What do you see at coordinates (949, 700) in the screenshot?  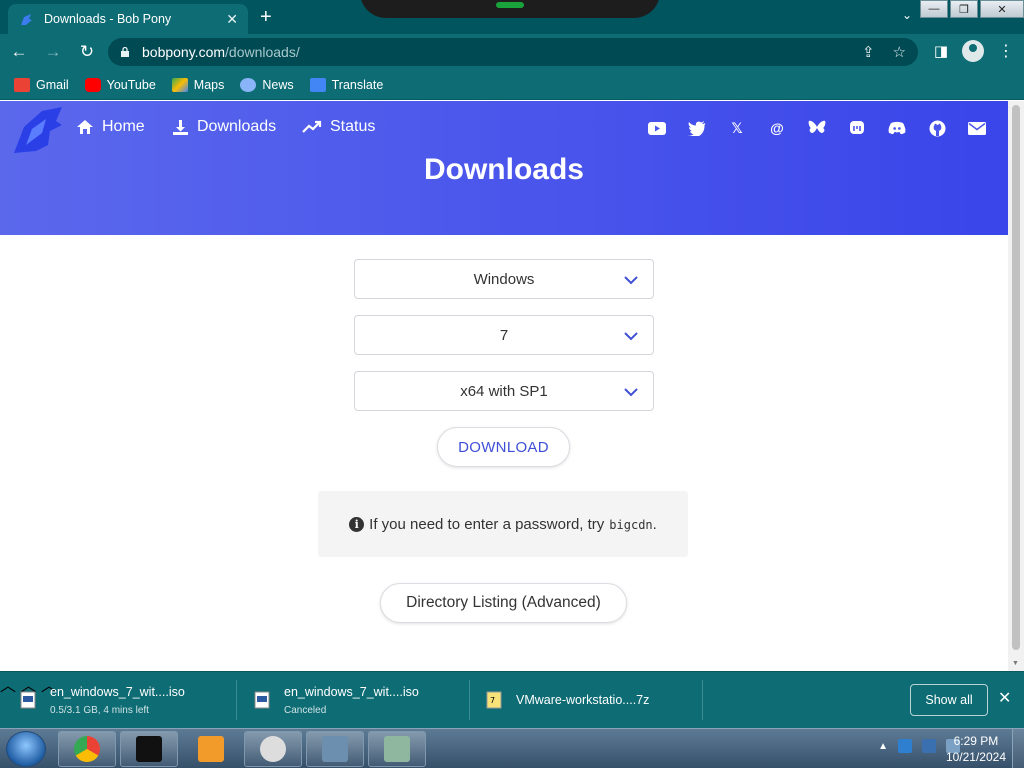 I see `show-all-button: Show all` at bounding box center [949, 700].